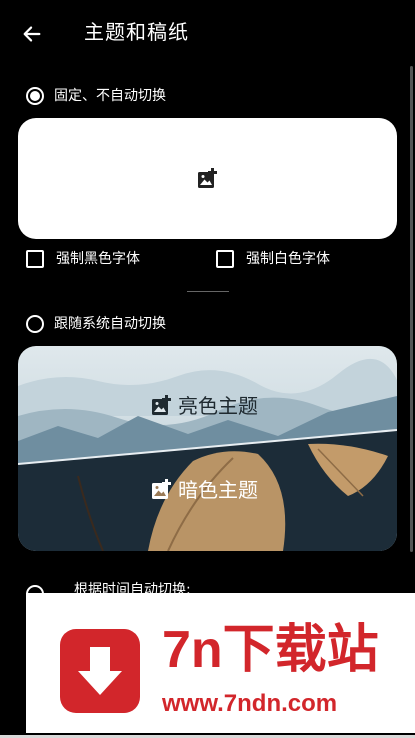 The image size is (415, 738). I want to click on divider, so click(208, 291).